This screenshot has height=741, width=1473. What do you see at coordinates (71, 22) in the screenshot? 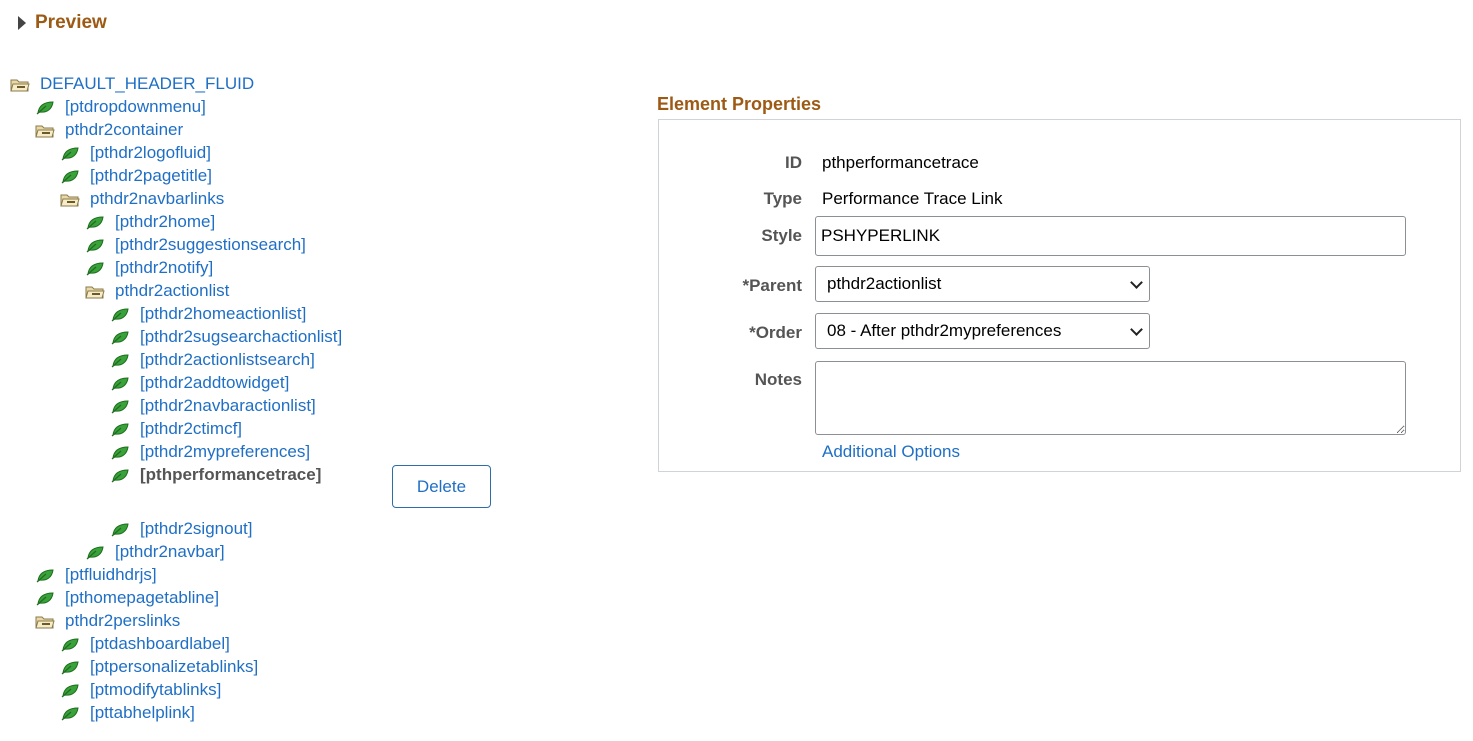
I see `preview-label: Preview` at bounding box center [71, 22].